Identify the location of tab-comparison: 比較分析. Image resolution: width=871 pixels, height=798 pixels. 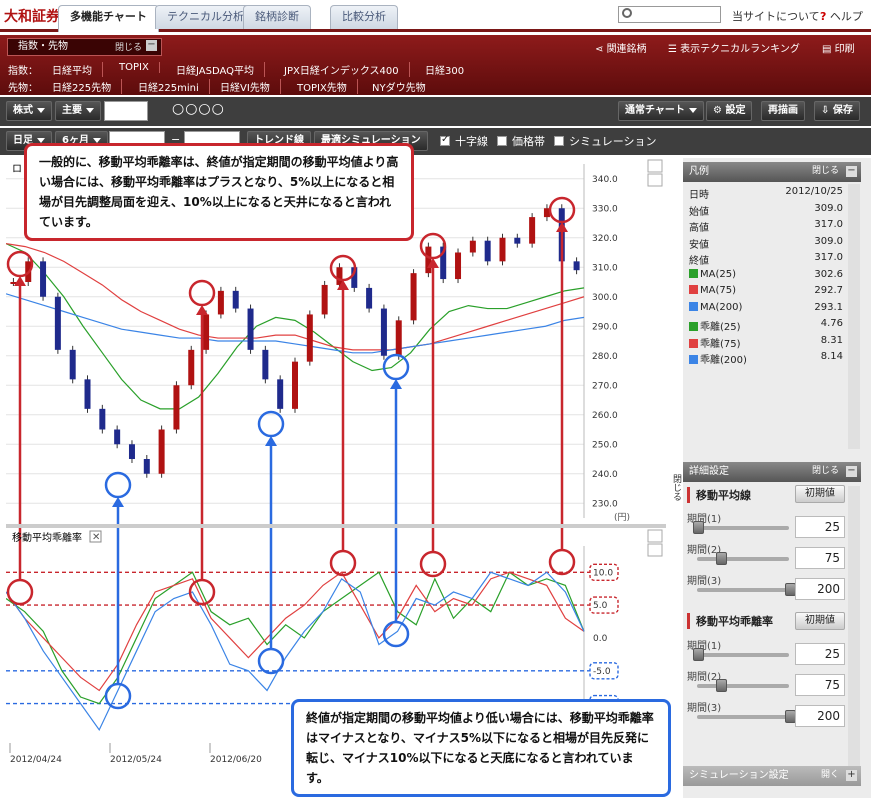
(364, 17).